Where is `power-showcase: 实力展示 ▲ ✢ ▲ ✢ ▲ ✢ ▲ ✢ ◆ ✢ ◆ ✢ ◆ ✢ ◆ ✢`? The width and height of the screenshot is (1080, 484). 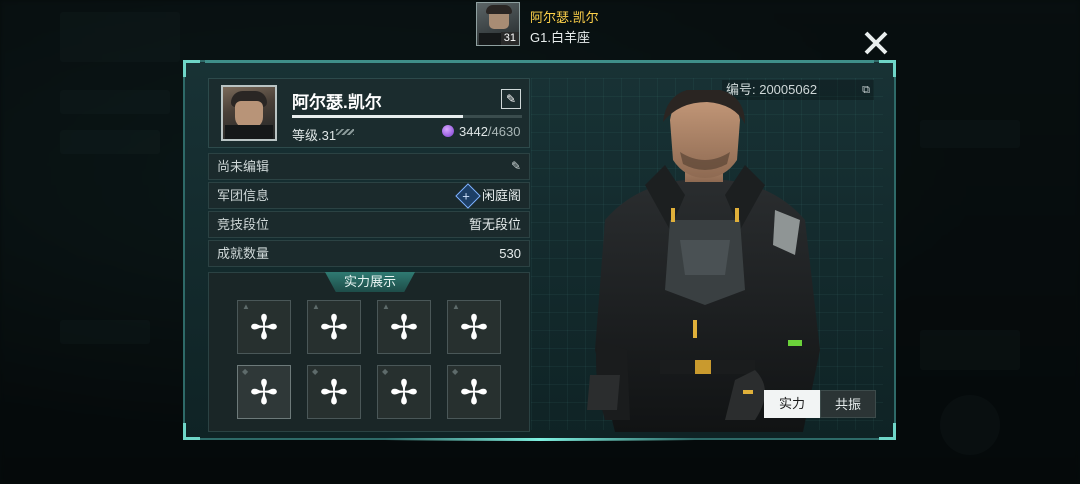 power-showcase: 实力展示 ▲ ✢ ▲ ✢ ▲ ✢ ▲ ✢ ◆ ✢ ◆ ✢ ◆ ✢ ◆ ✢ is located at coordinates (369, 352).